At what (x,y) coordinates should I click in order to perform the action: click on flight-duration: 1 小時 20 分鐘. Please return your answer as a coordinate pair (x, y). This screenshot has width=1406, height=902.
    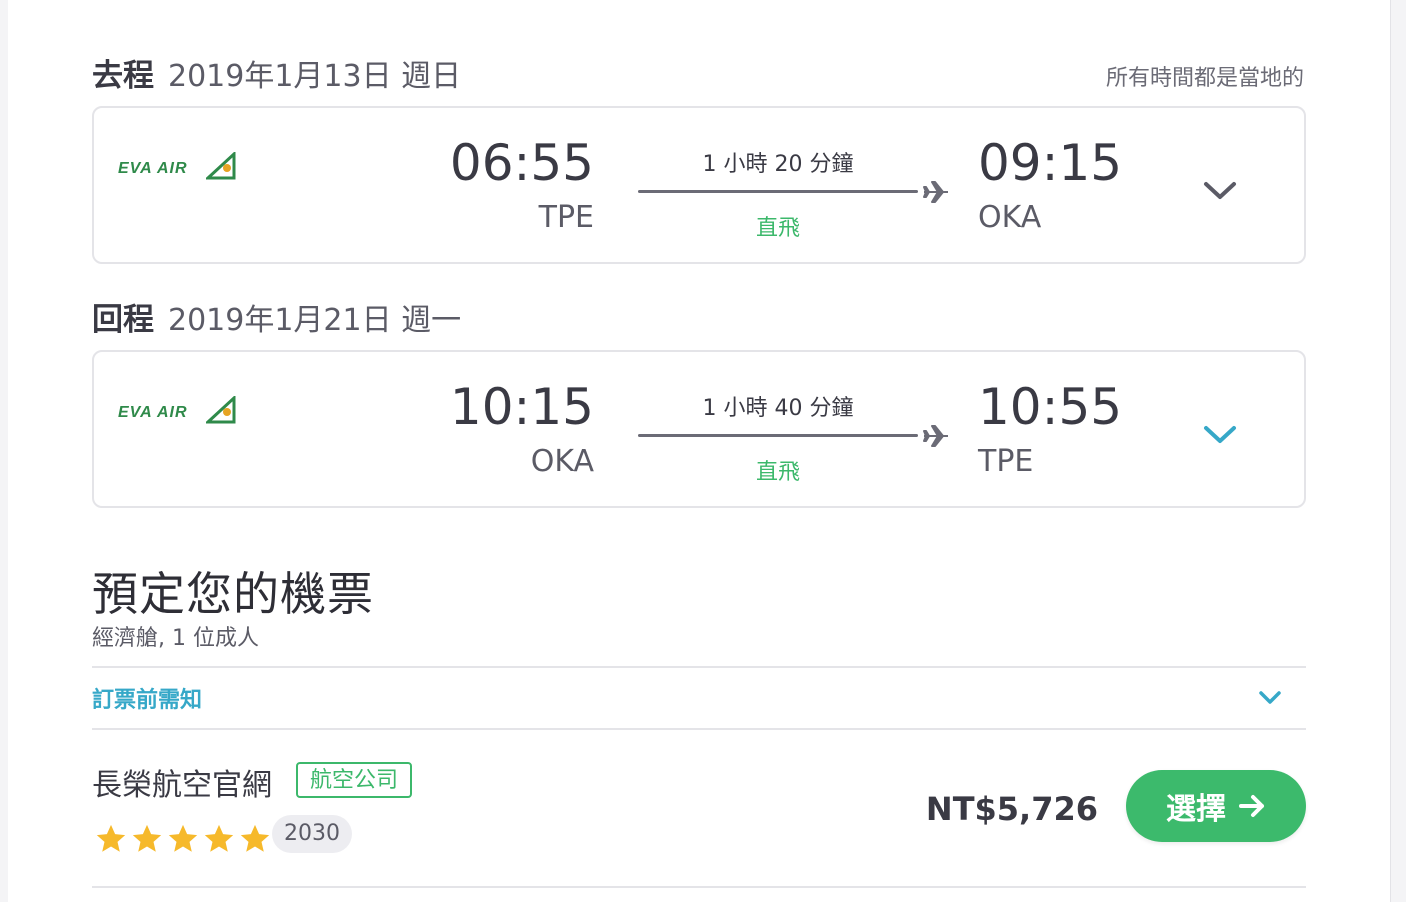
    Looking at the image, I should click on (778, 164).